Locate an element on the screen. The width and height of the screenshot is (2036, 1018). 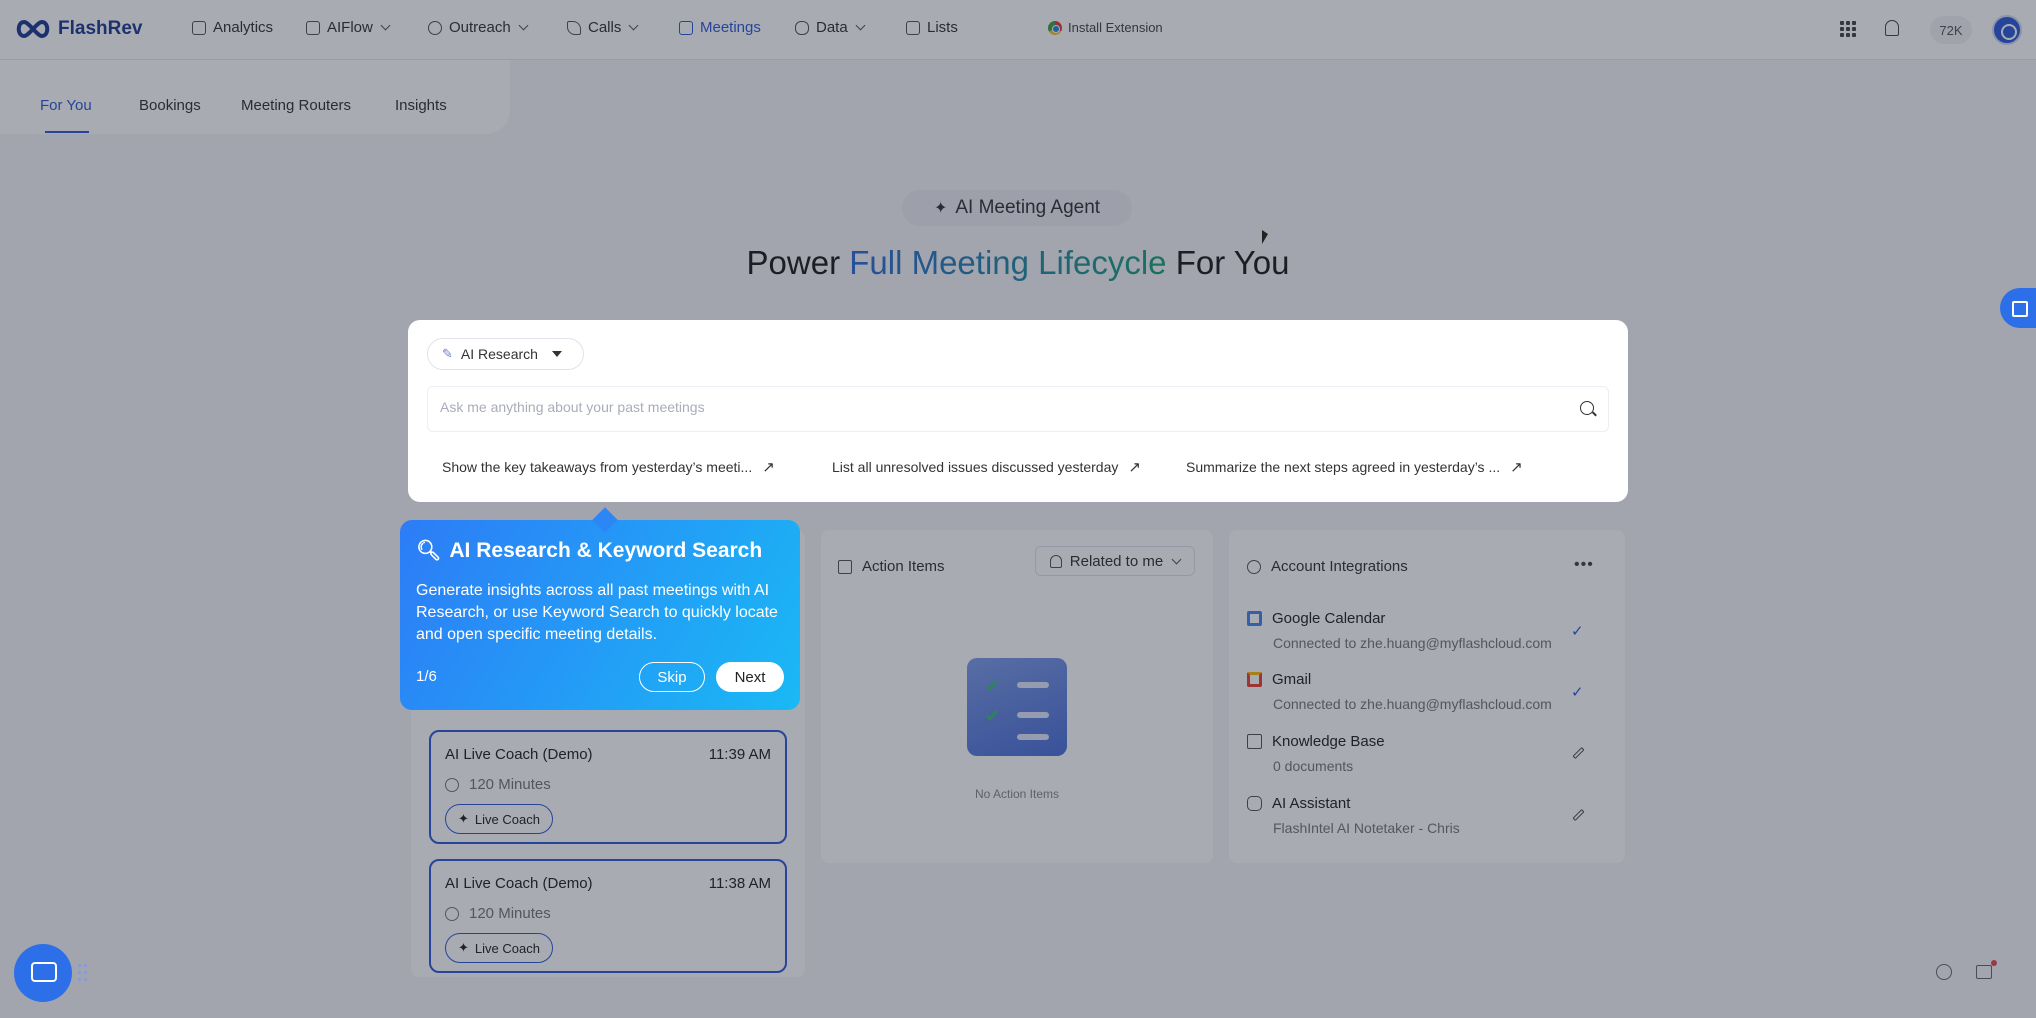
tab-meeting-routers: Meeting Routers is located at coordinates (296, 105).